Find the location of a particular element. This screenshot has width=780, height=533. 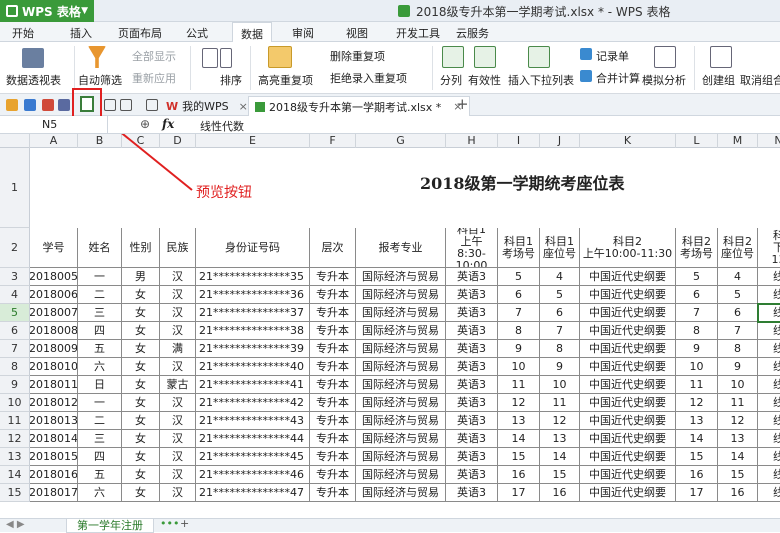

cell-H6: 英语3 is located at coordinates (472, 331).